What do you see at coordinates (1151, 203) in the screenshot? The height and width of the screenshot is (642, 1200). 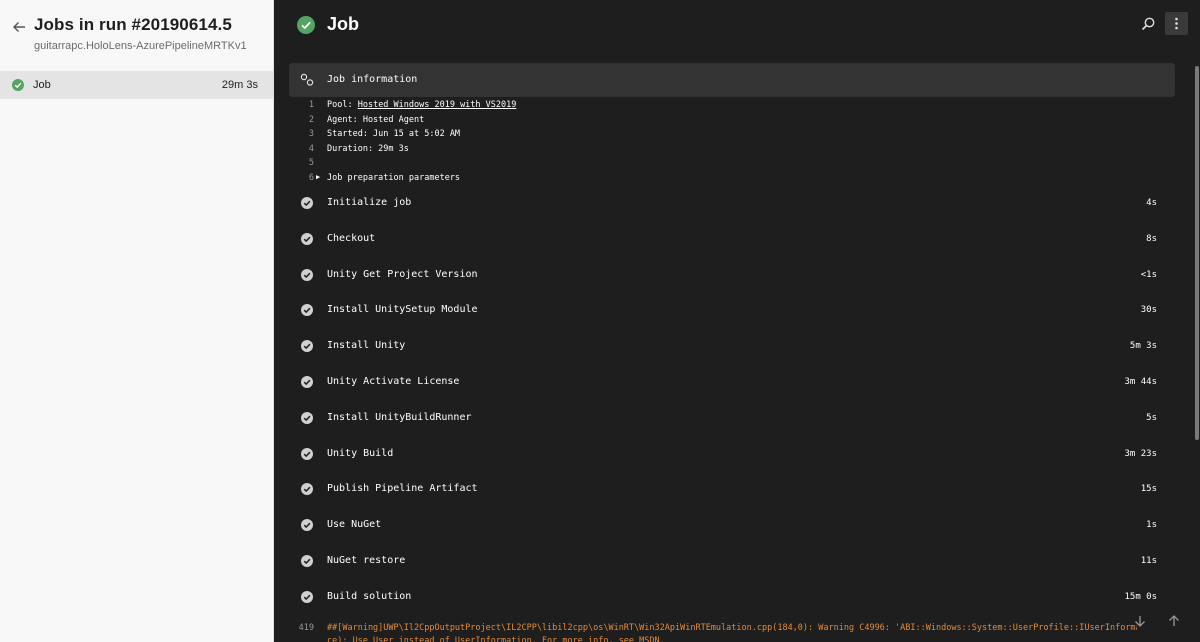 I see `step-duration: 4s` at bounding box center [1151, 203].